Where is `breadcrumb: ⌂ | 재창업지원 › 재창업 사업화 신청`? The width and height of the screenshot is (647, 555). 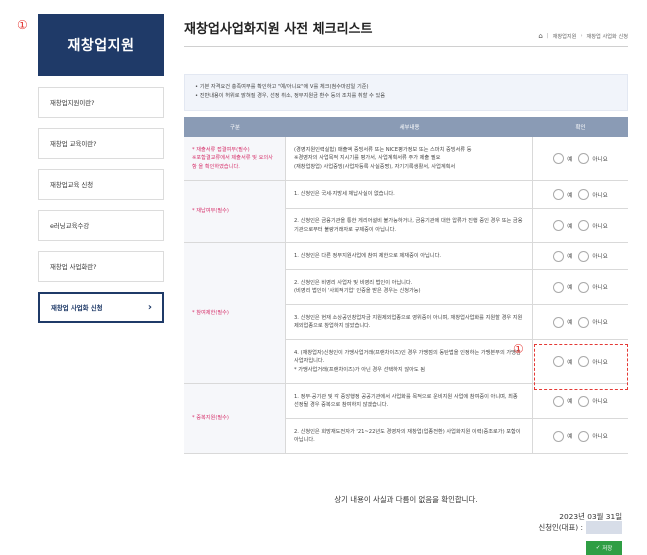 breadcrumb: ⌂ | 재창업지원 › 재창업 사업화 신청 is located at coordinates (583, 36).